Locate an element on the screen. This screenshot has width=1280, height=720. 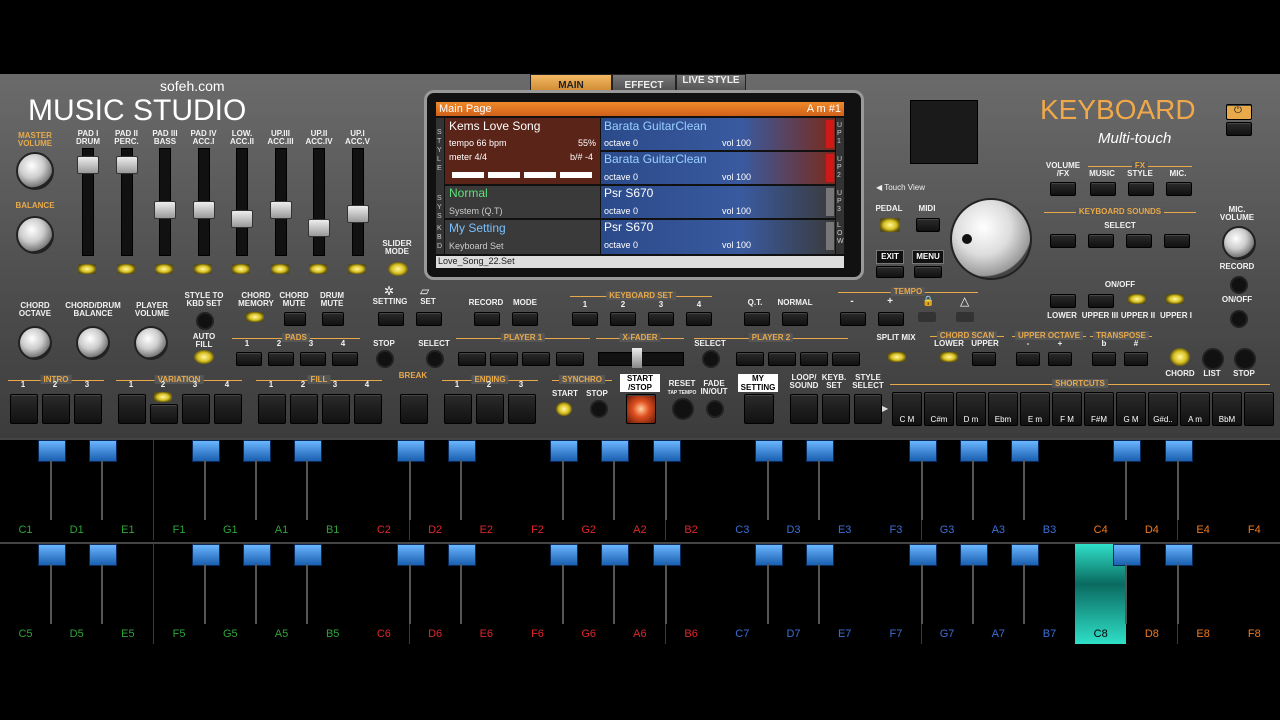
shortcut-chord-button: BbM is located at coordinates (1227, 409).